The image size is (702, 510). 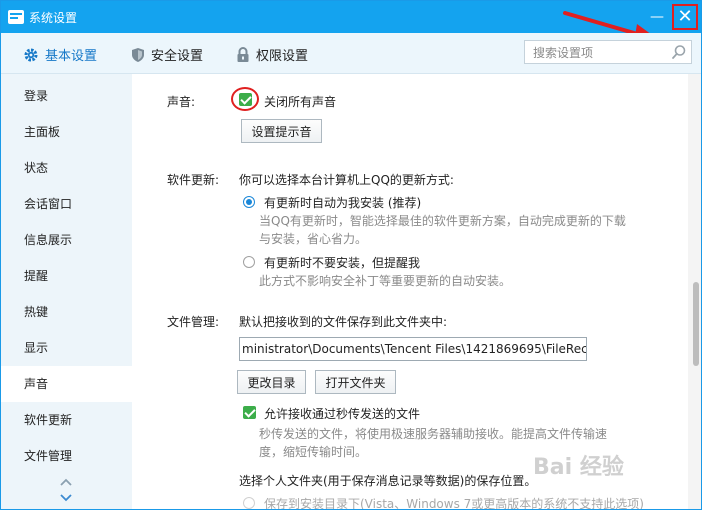 What do you see at coordinates (66, 132) in the screenshot?
I see `sidebar-item-main-panel: 主面板` at bounding box center [66, 132].